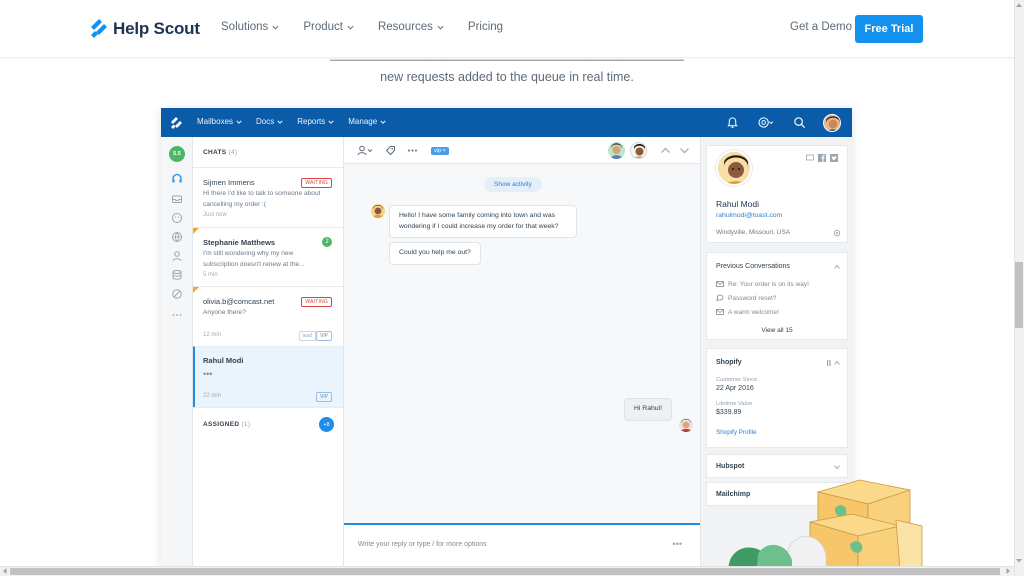 This screenshot has height=576, width=1024. Describe the element at coordinates (374, 27) in the screenshot. I see `site-nav: Solutions Product Resources Pricing` at that location.